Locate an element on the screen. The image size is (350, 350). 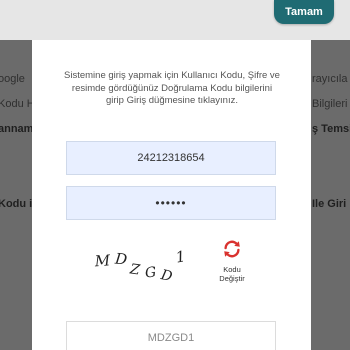
captcha-image: M D Z G D 1 is located at coordinates (140, 266).